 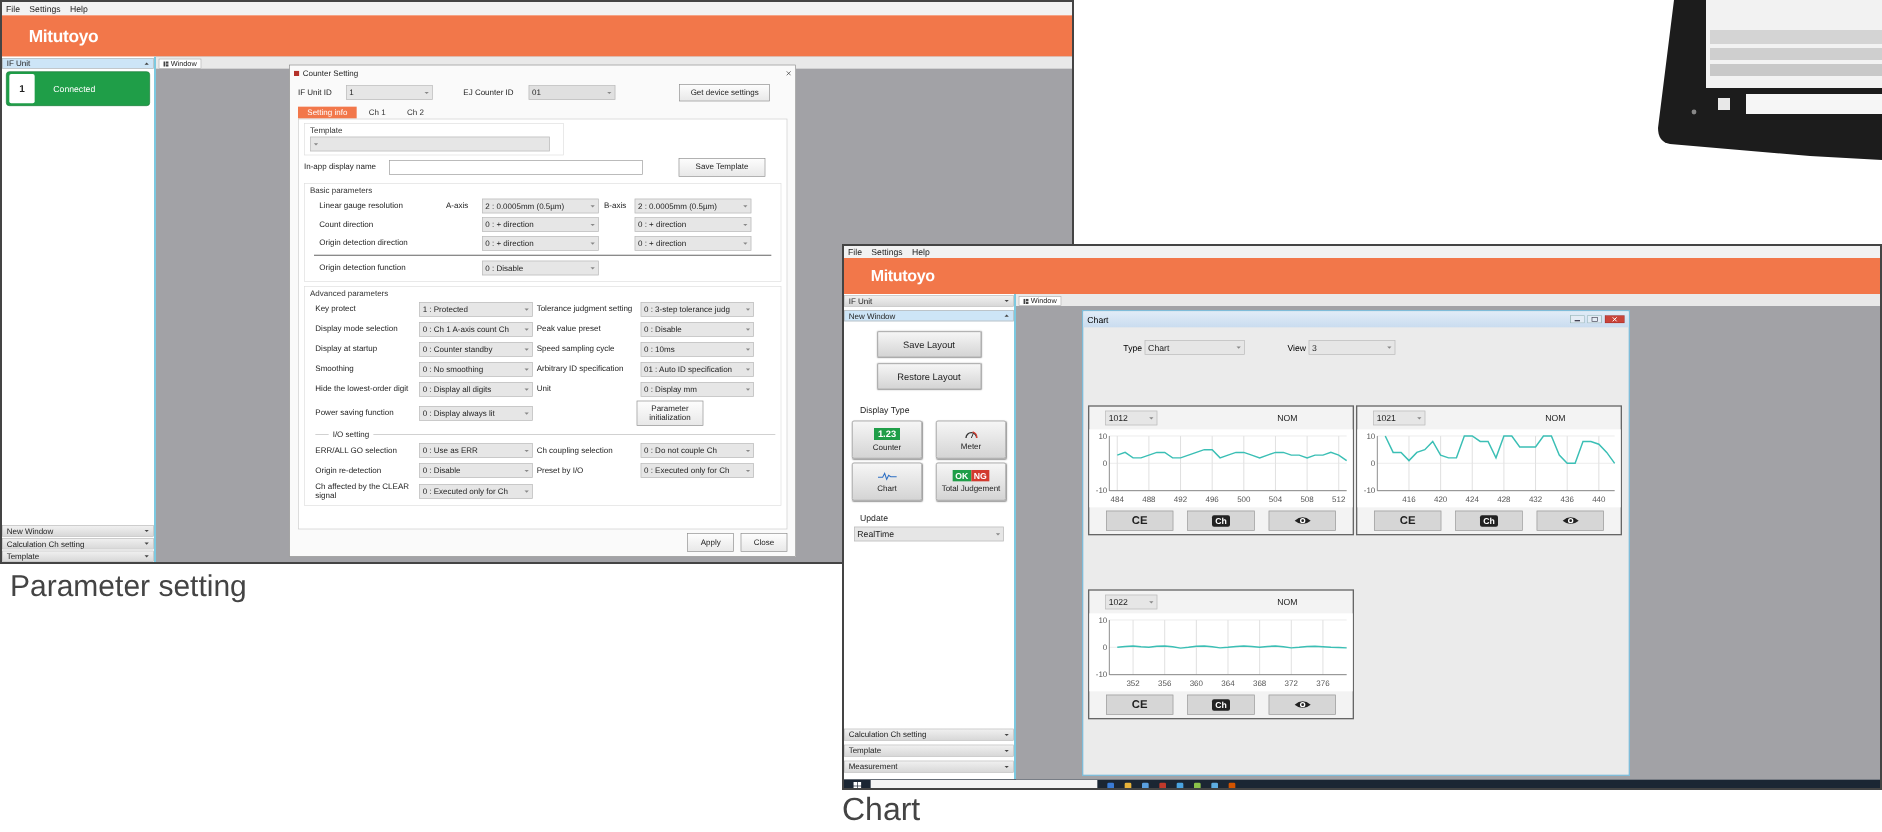 What do you see at coordinates (984, 784) in the screenshot?
I see `search-field` at bounding box center [984, 784].